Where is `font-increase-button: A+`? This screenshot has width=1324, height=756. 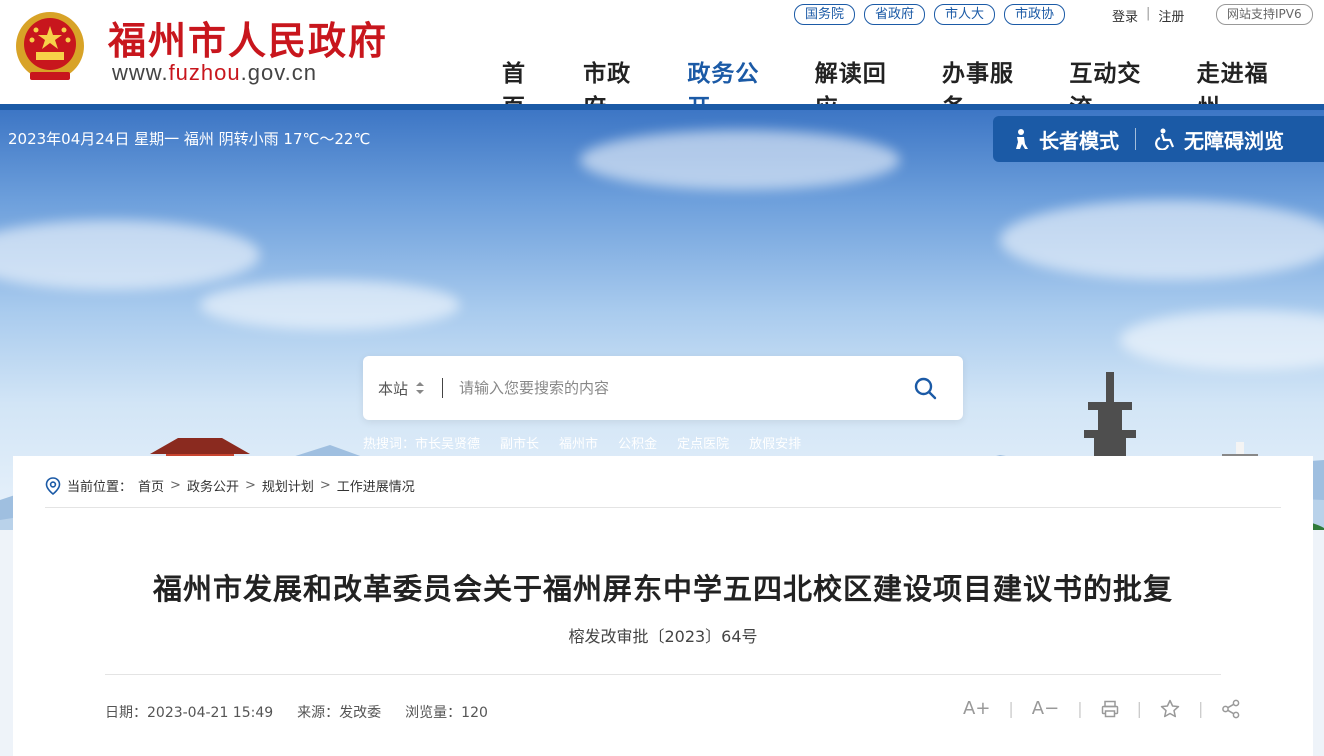
font-increase-button: A+ is located at coordinates (976, 708).